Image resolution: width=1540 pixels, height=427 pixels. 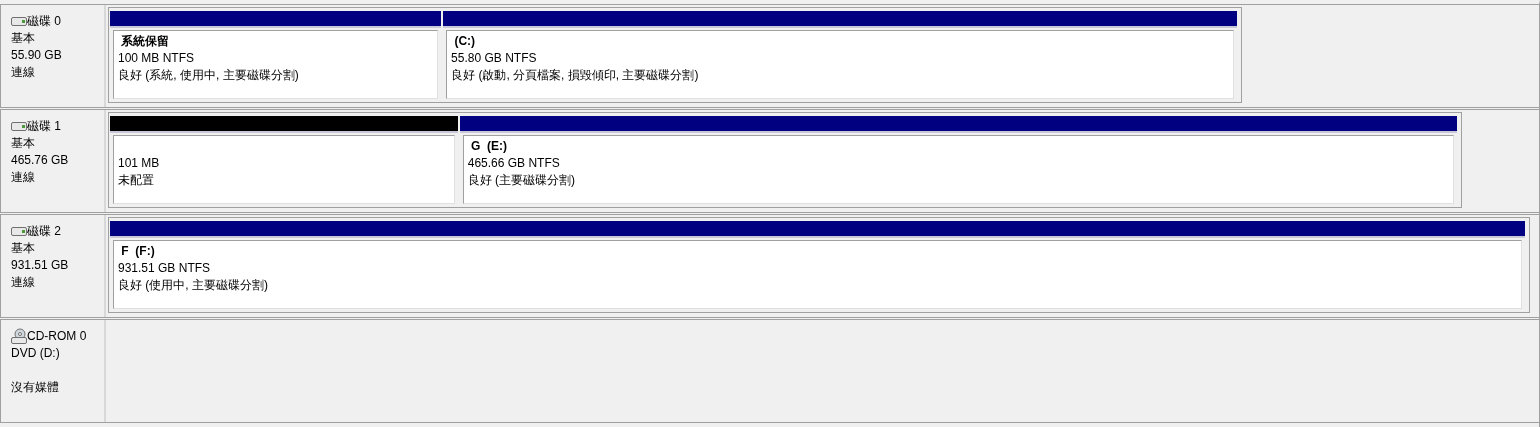 What do you see at coordinates (209, 75) in the screenshot?
I see `partition-status: 良好 (系統, 使用中, 主要磁碟分割)` at bounding box center [209, 75].